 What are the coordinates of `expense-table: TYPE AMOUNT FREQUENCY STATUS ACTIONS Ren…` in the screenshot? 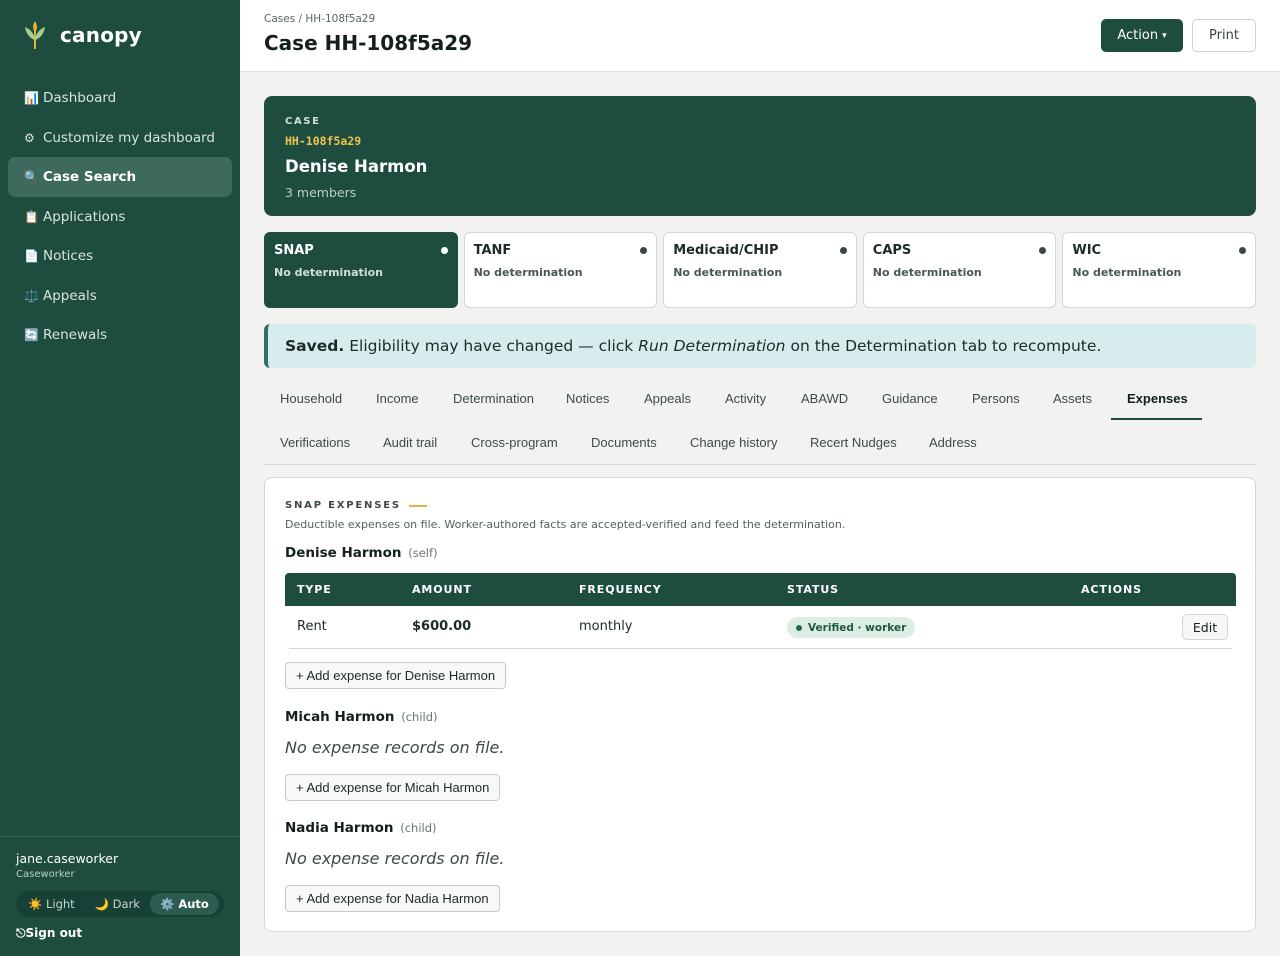 It's located at (760, 611).